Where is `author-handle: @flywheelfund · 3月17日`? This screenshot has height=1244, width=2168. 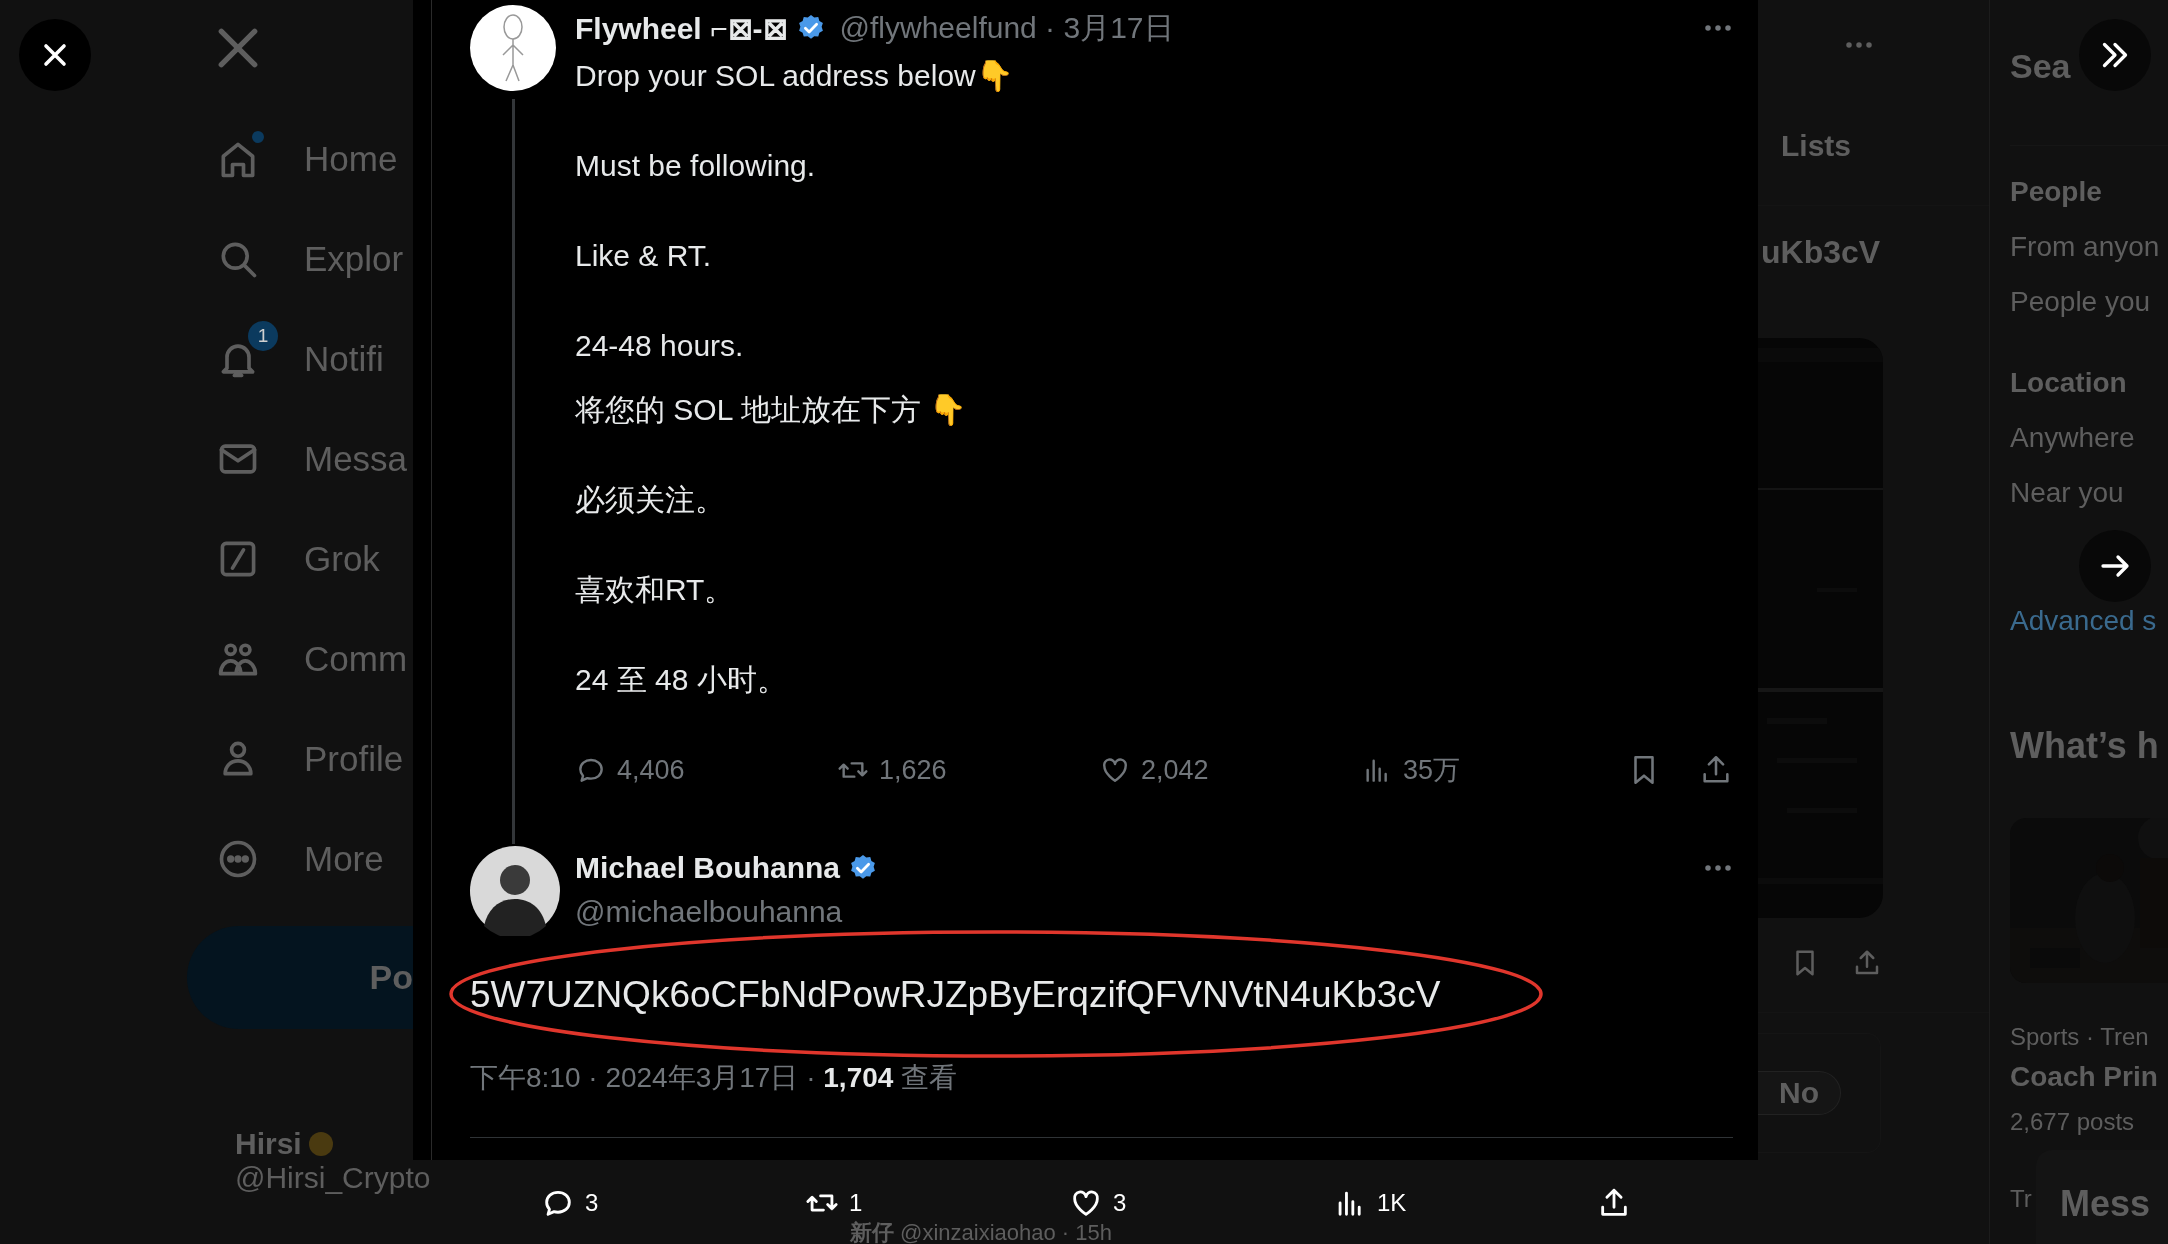
author-handle: @flywheelfund · 3月17日 is located at coordinates (1006, 28).